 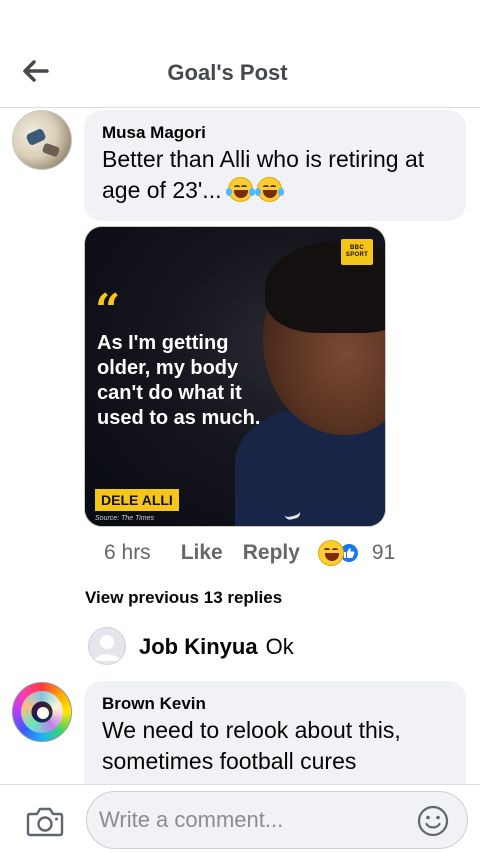 I want to click on default-avatar-icon, so click(x=107, y=648).